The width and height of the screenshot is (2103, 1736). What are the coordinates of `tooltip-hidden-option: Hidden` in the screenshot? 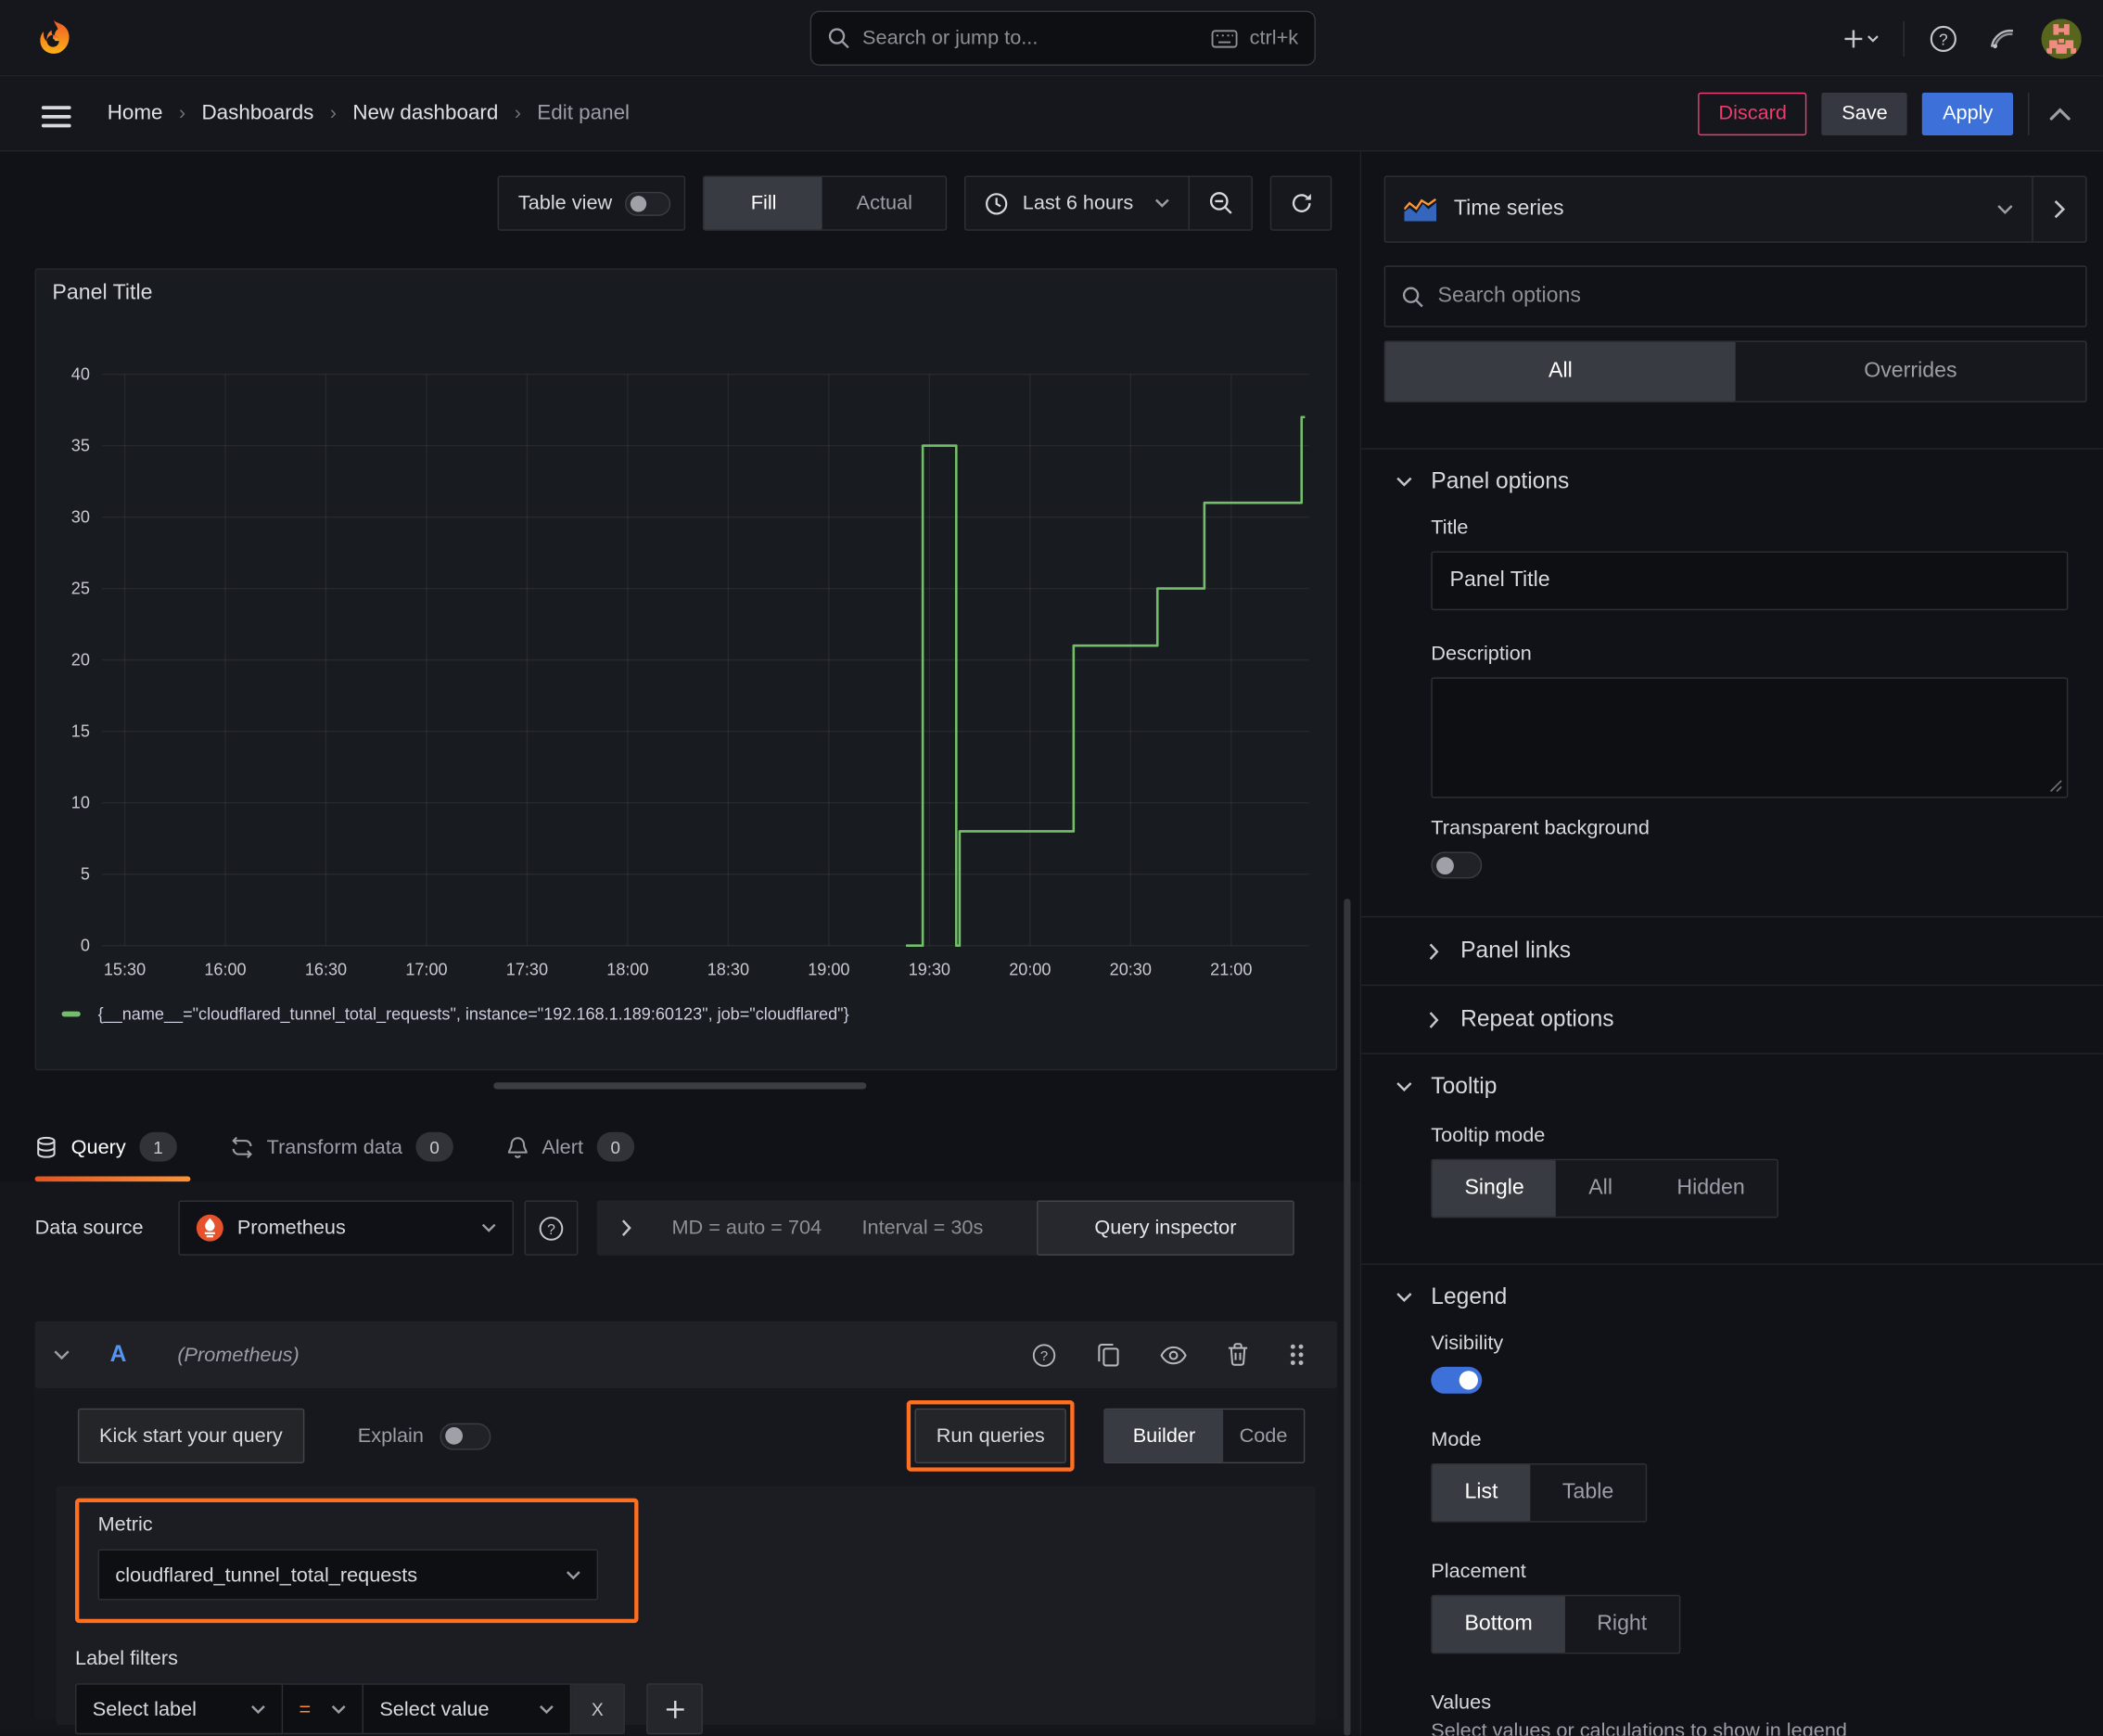 It's located at (1711, 1189).